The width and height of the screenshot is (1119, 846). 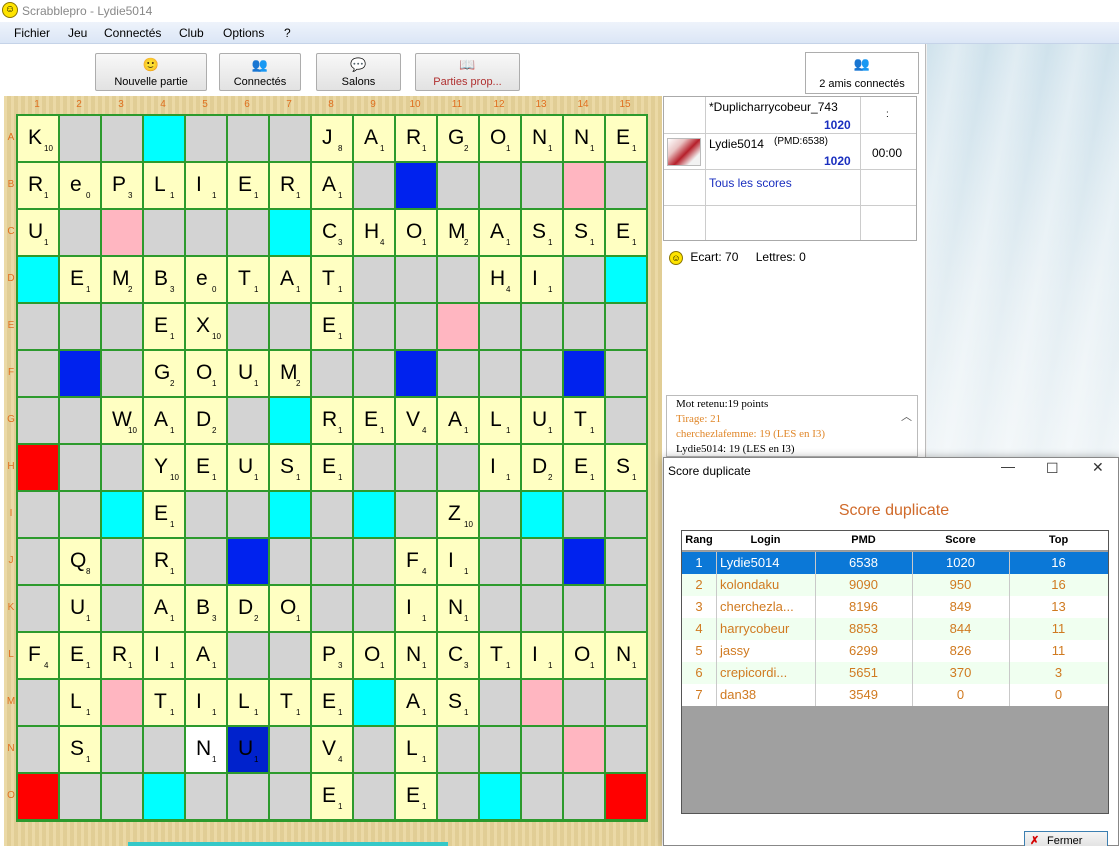 I want to click on letter-tile: R1, so click(x=332, y=420).